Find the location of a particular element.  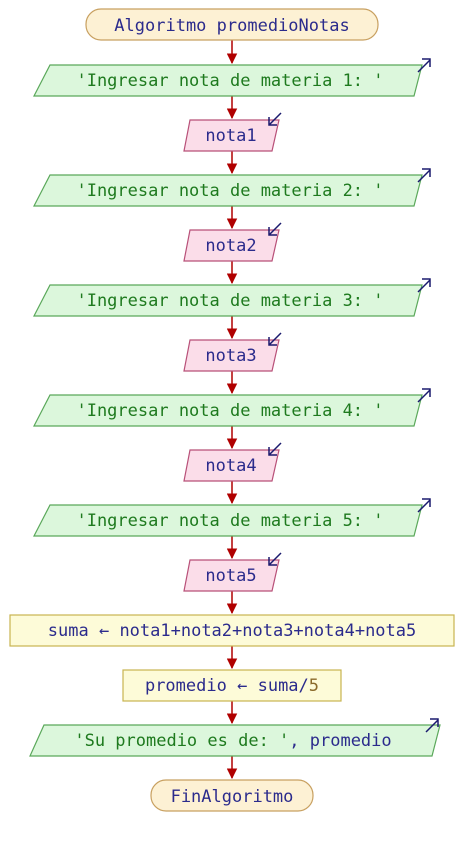

output-label: 'Su promedio es de: ', promedio is located at coordinates (232, 741).